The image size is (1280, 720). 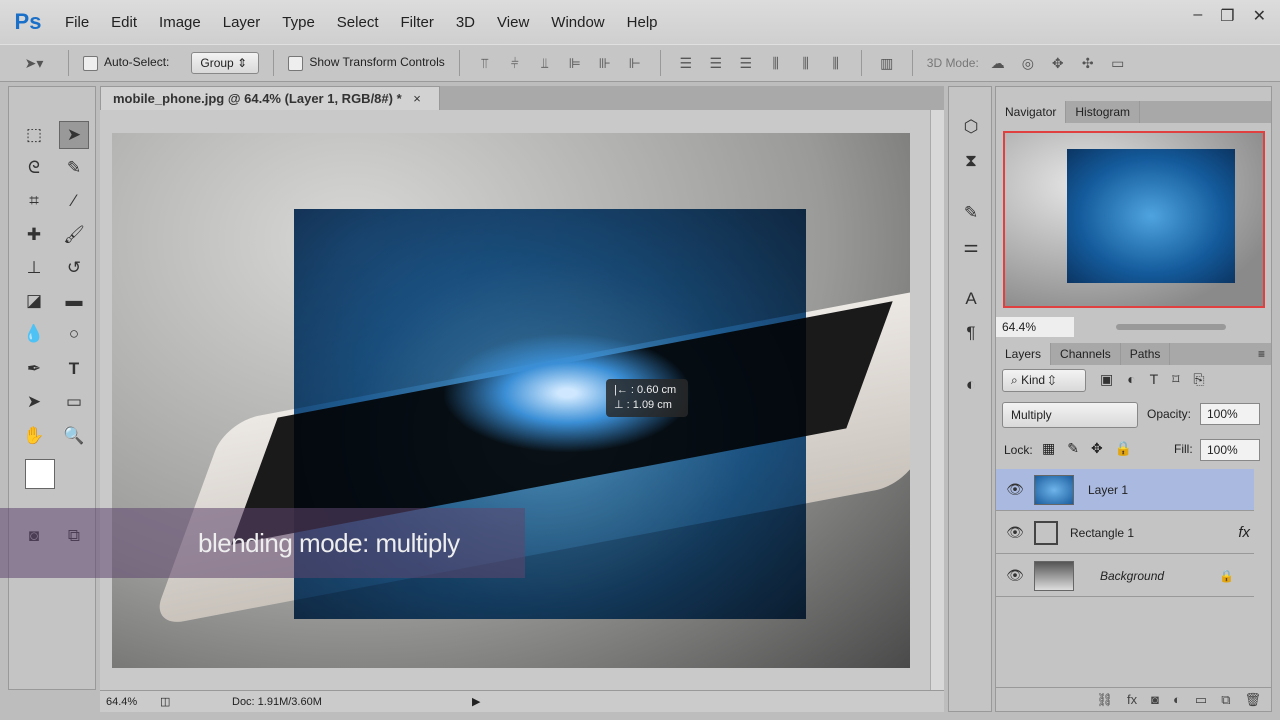 What do you see at coordinates (1105, 699) in the screenshot?
I see `link-layers-icon: ⛓` at bounding box center [1105, 699].